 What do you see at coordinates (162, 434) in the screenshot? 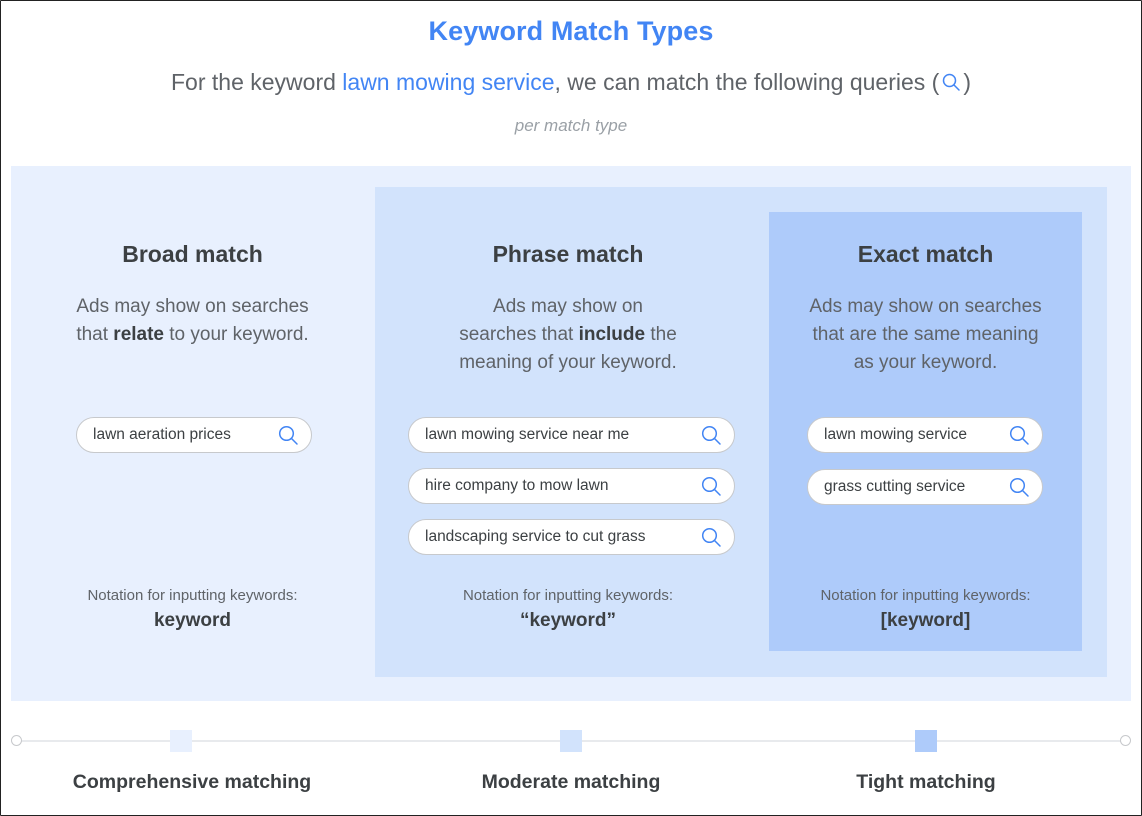
I see `search-query-text: lawn aeration prices` at bounding box center [162, 434].